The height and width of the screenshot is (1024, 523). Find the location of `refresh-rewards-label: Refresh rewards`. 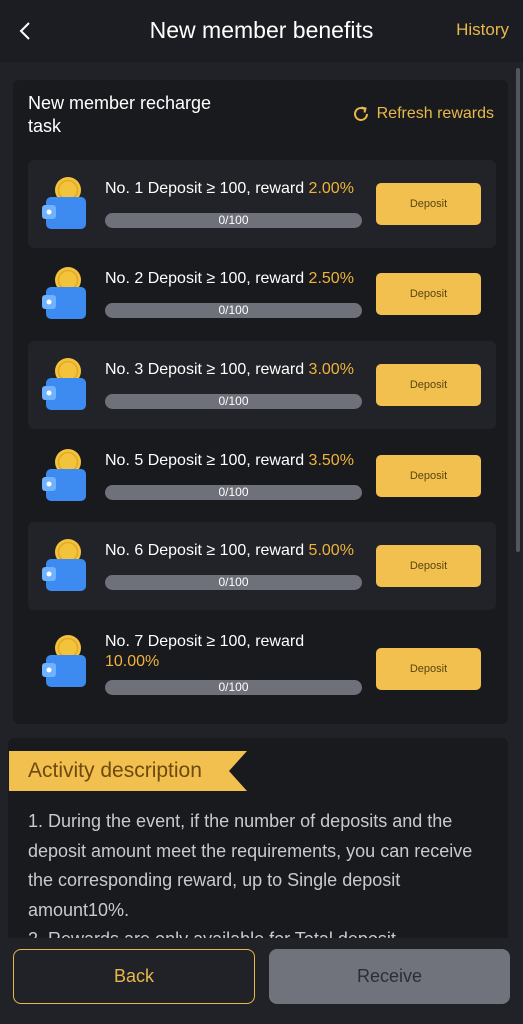

refresh-rewards-label: Refresh rewards is located at coordinates (435, 113).